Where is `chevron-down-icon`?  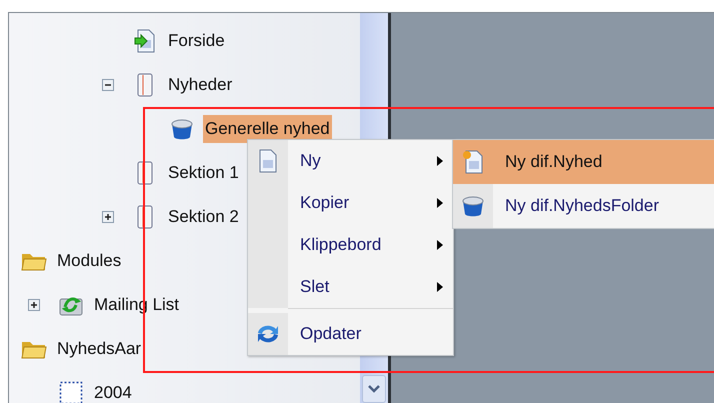
chevron-down-icon is located at coordinates (374, 389).